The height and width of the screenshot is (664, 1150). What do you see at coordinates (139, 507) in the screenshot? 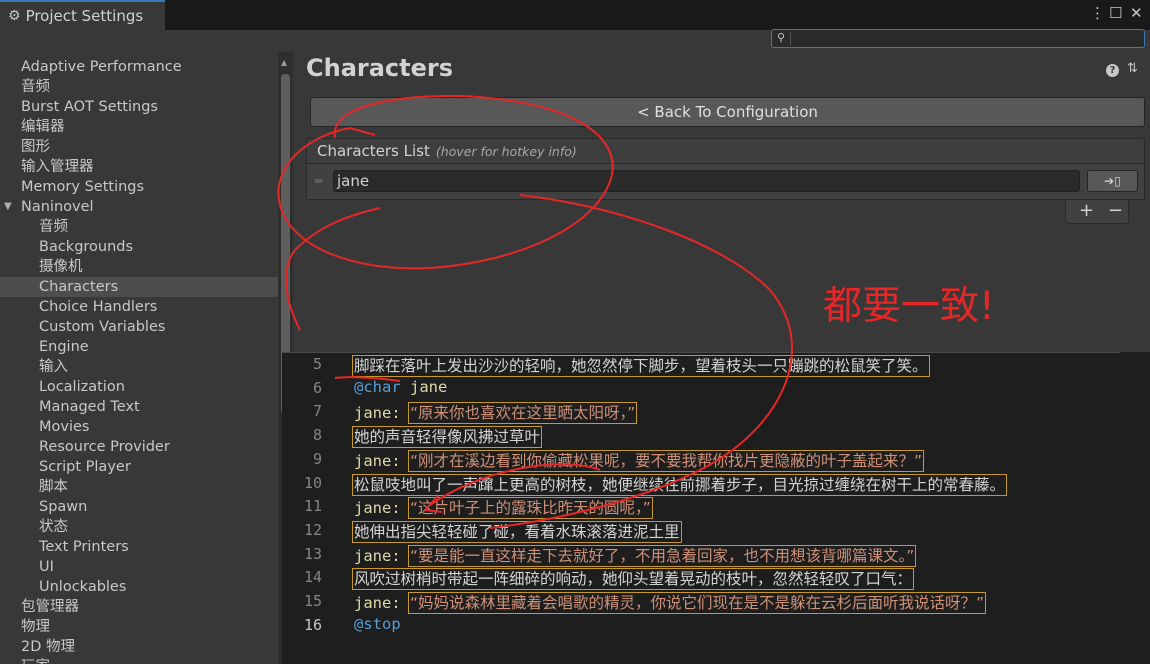
I see `sidebar-item: Spawn` at bounding box center [139, 507].